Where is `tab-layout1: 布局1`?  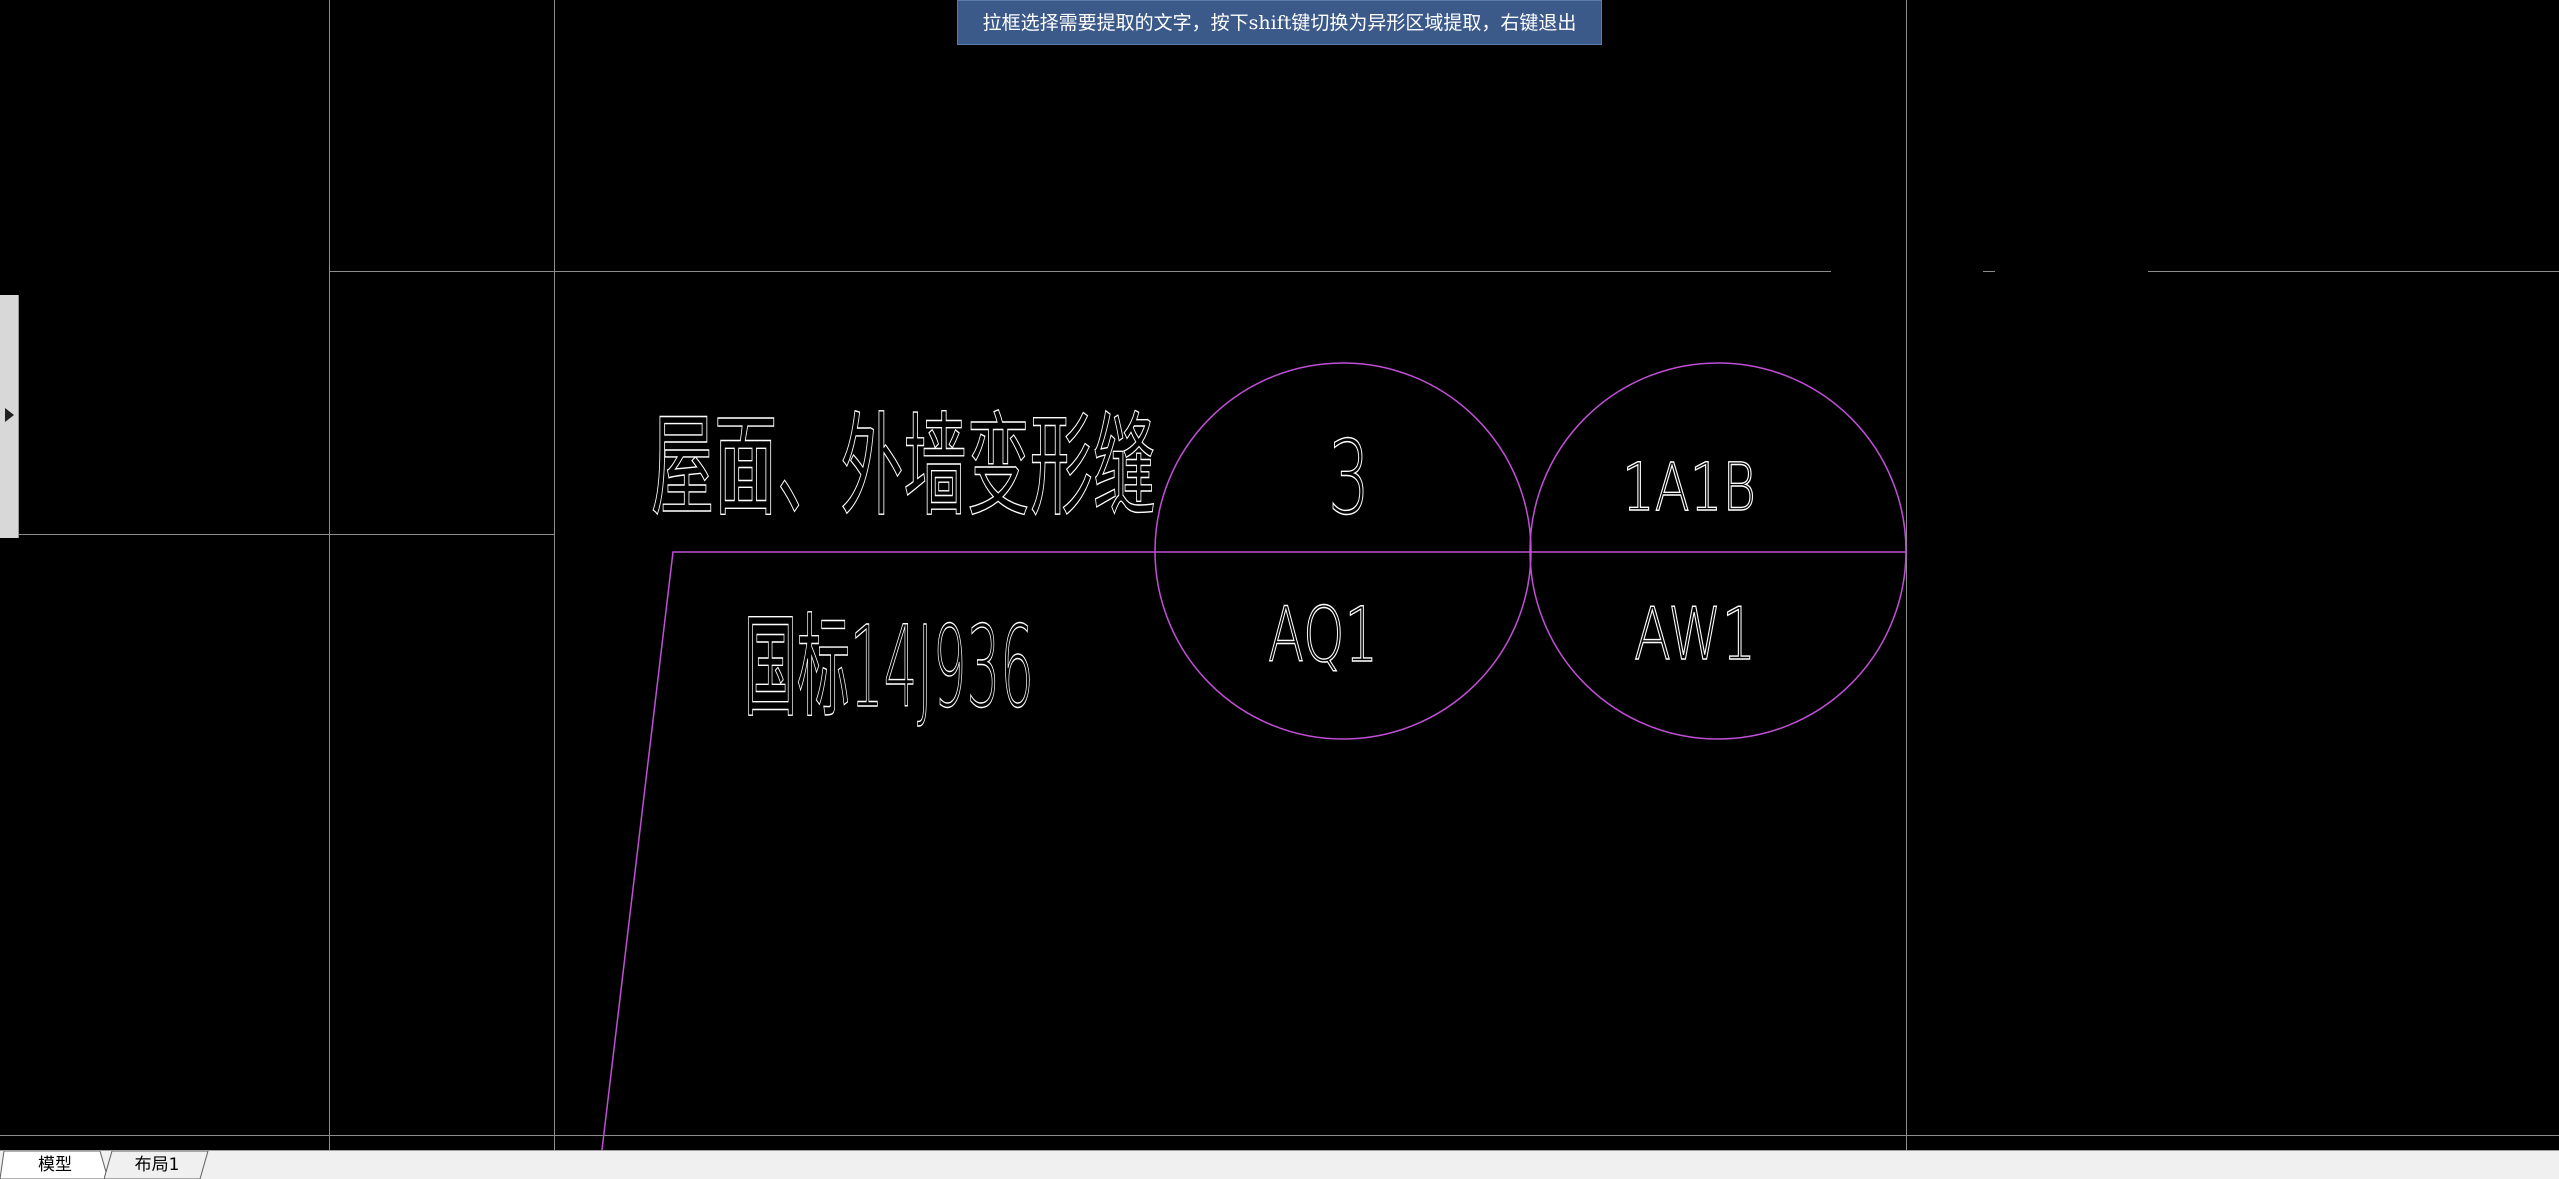 tab-layout1: 布局1 is located at coordinates (157, 1165).